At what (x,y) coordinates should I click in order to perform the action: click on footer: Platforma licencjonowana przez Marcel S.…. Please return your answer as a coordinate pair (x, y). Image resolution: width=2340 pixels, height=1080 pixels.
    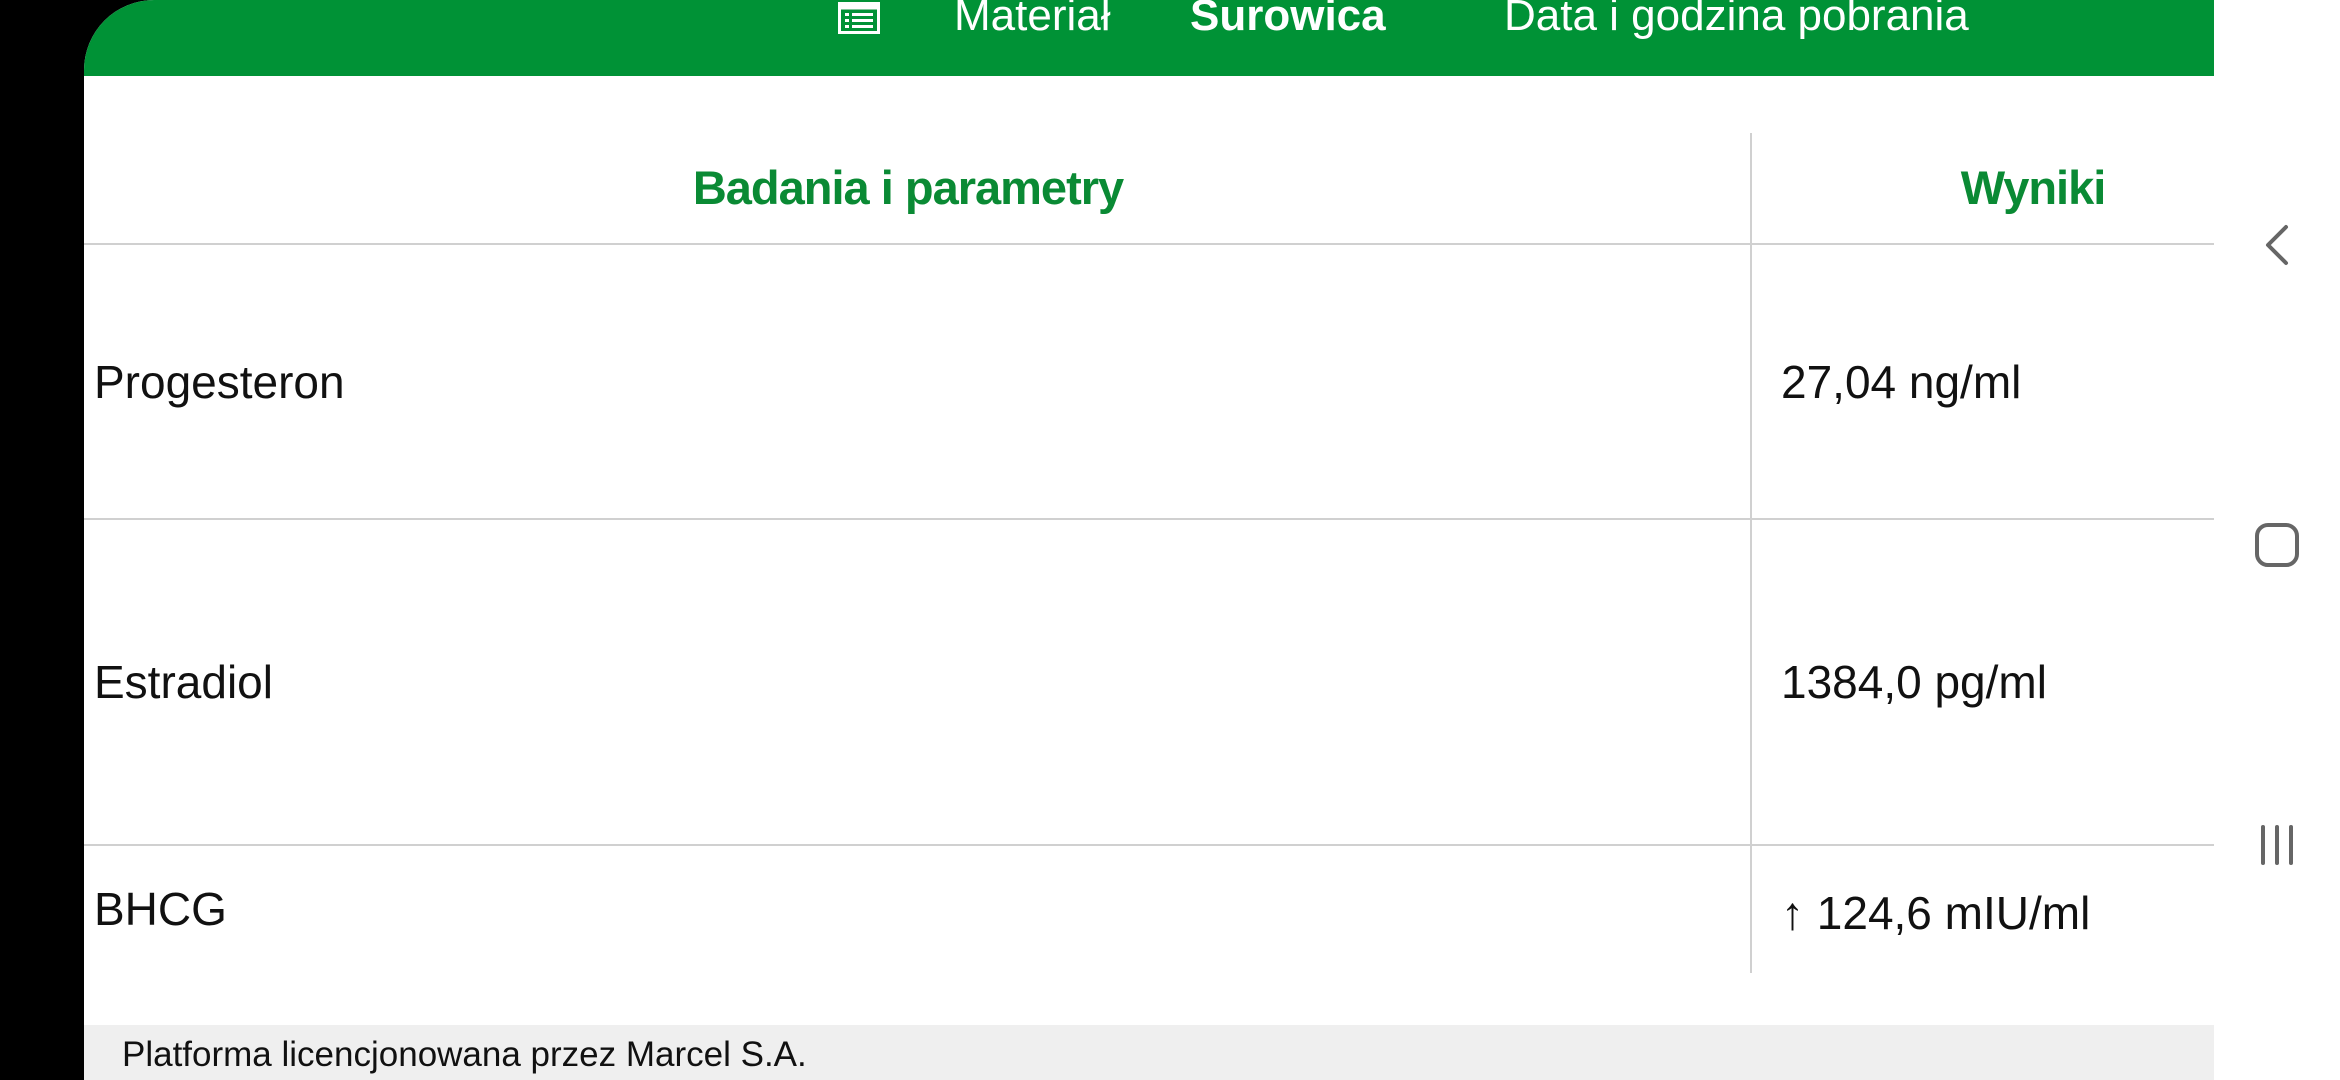
    Looking at the image, I should click on (1149, 1052).